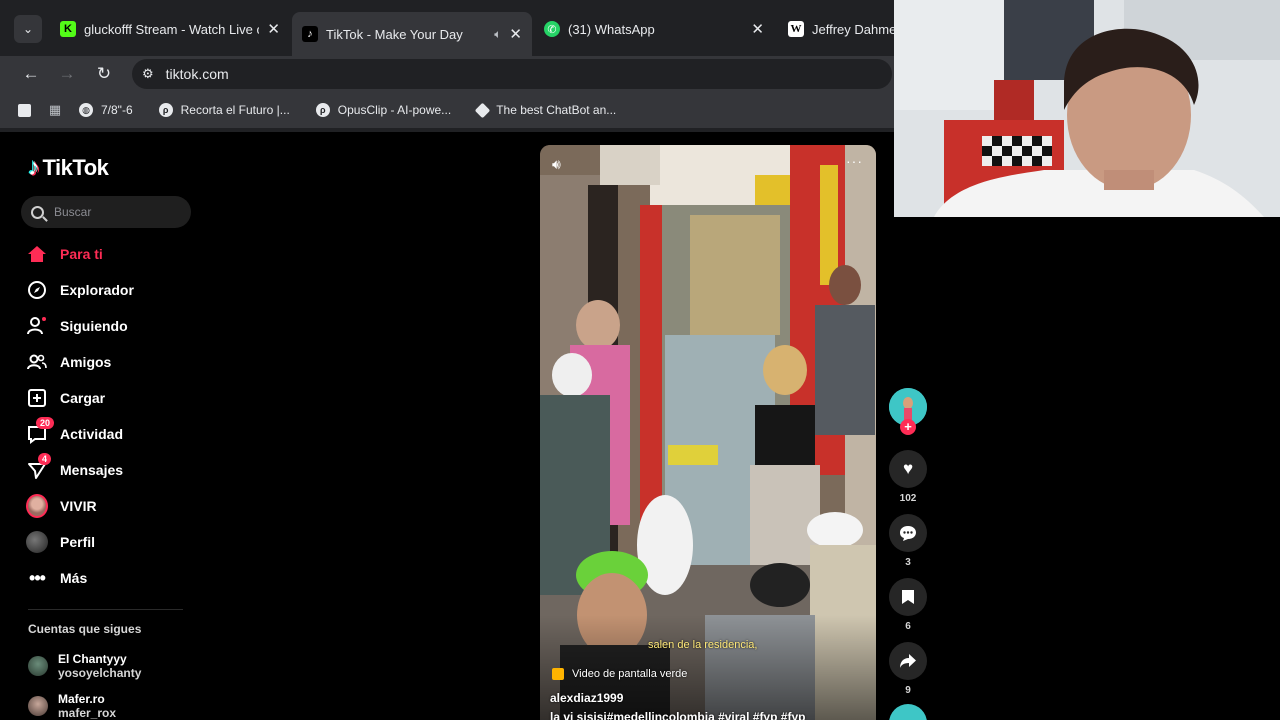 This screenshot has width=1280, height=720. I want to click on comment-action: 3, so click(908, 541).